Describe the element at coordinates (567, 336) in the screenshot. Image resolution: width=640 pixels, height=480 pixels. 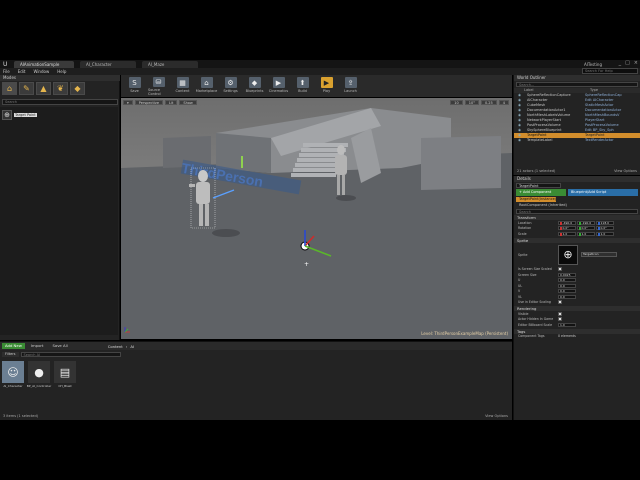
I see `component-tags-value: 0 elements` at that location.